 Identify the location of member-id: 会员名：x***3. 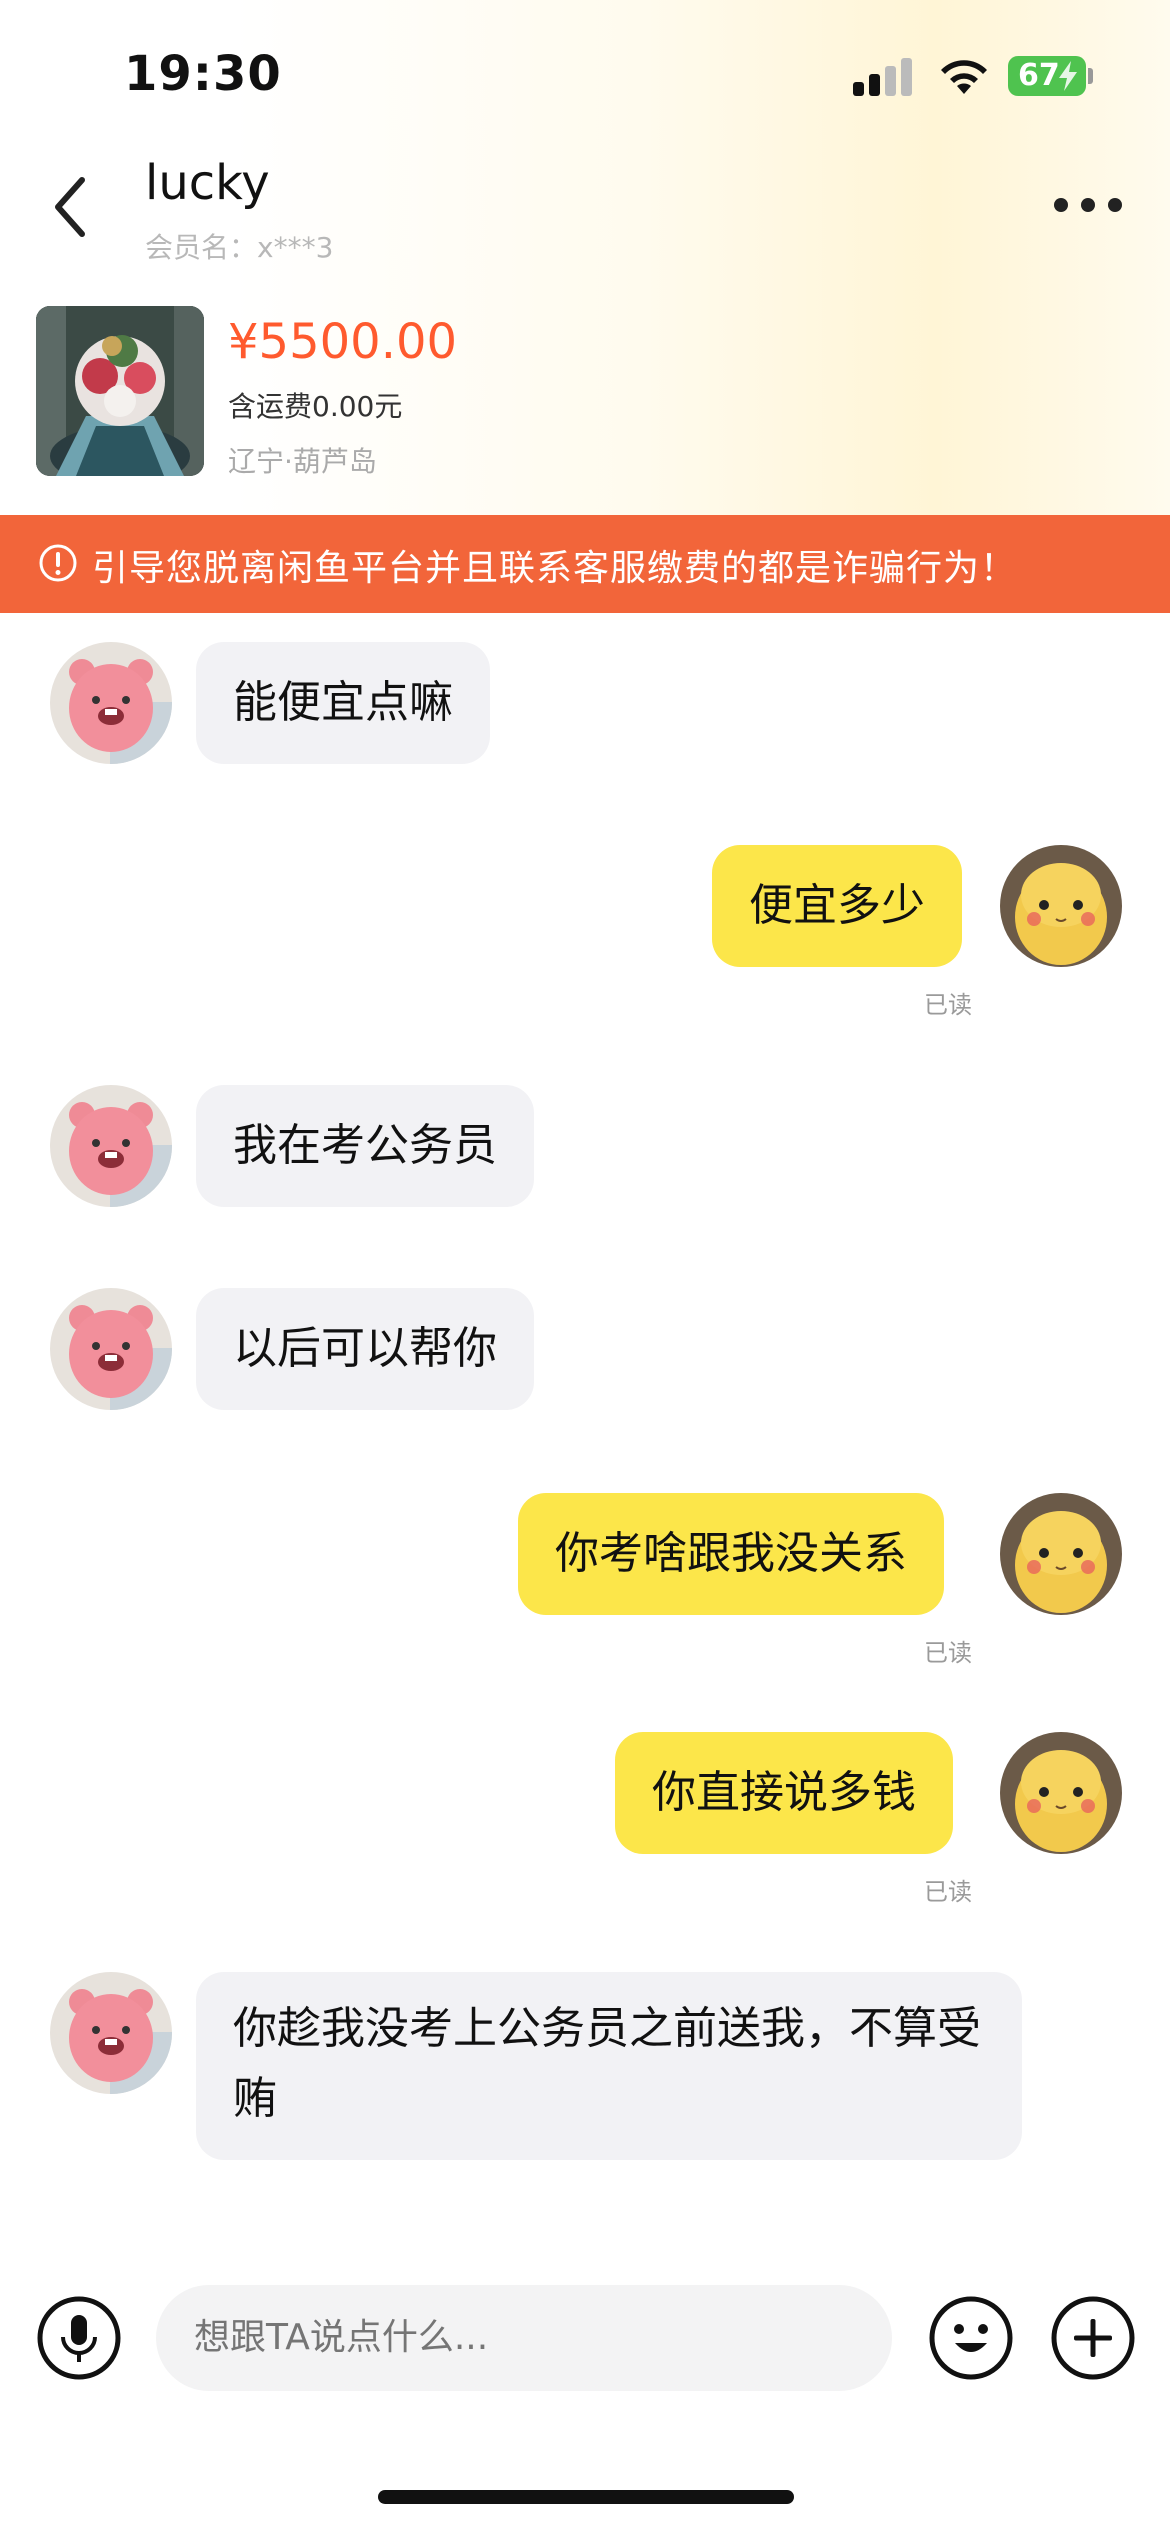
(239, 247).